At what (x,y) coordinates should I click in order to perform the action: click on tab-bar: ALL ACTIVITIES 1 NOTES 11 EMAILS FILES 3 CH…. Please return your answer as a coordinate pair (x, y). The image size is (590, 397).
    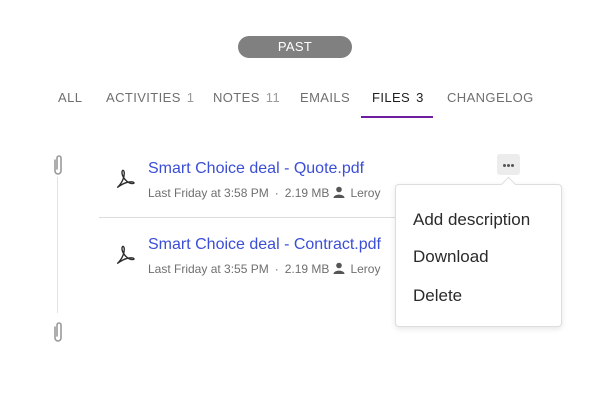
    Looking at the image, I should click on (295, 105).